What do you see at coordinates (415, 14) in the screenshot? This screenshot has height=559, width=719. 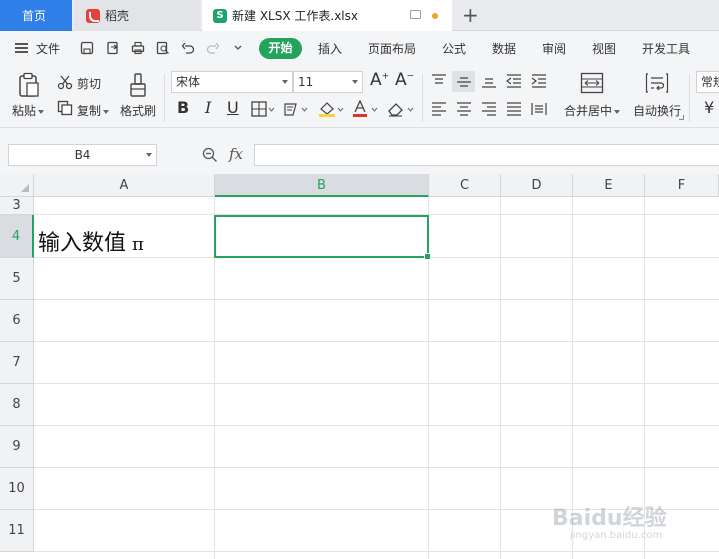 I see `window-mode-icon` at bounding box center [415, 14].